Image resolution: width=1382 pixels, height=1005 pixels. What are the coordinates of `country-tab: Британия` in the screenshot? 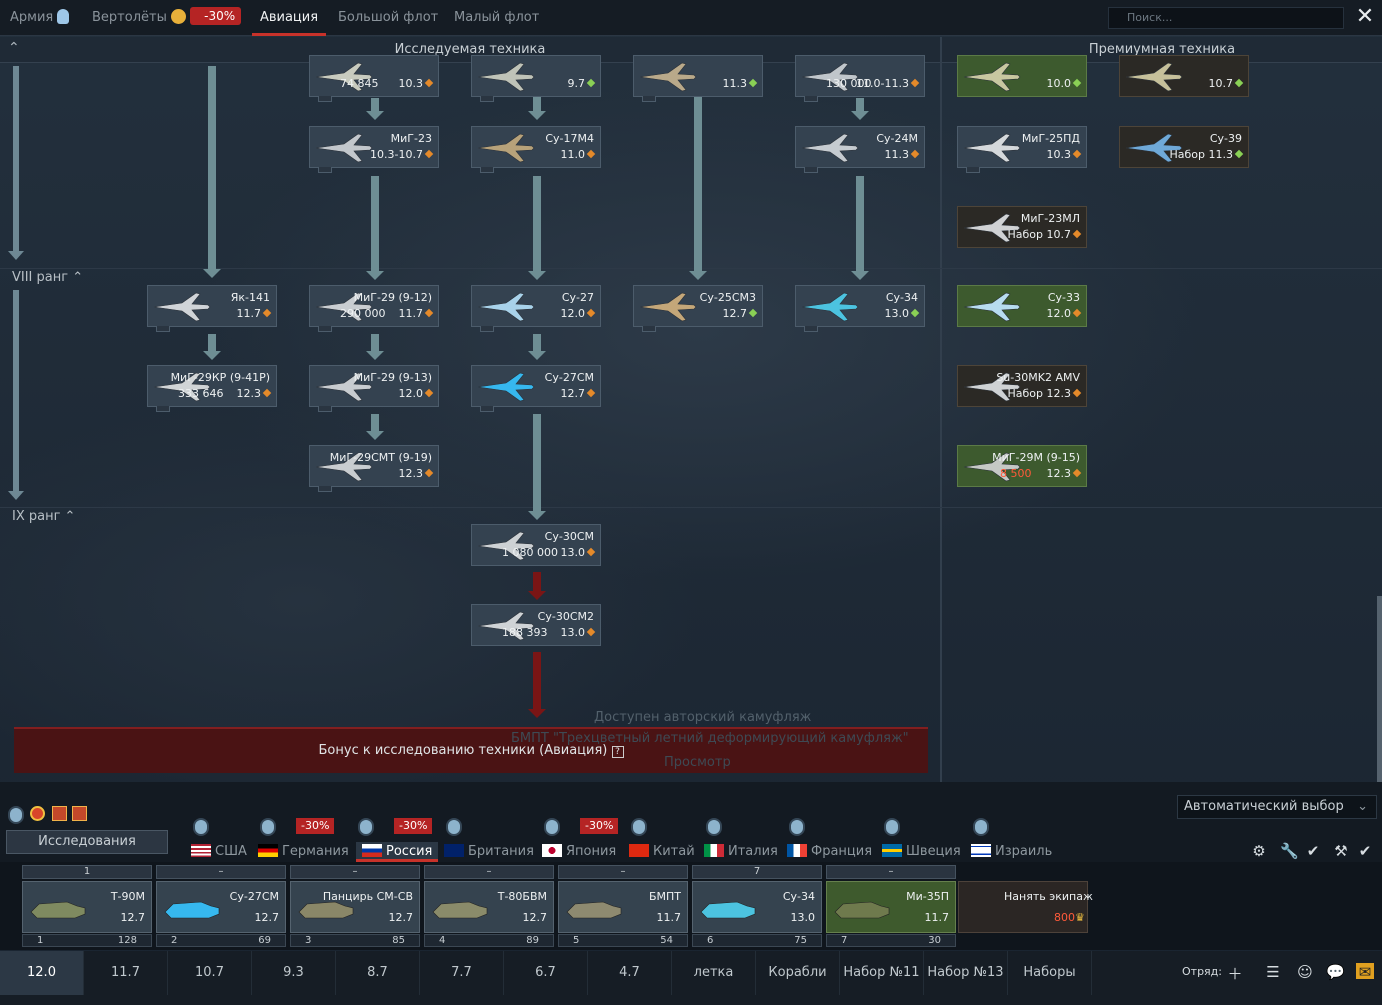 It's located at (489, 850).